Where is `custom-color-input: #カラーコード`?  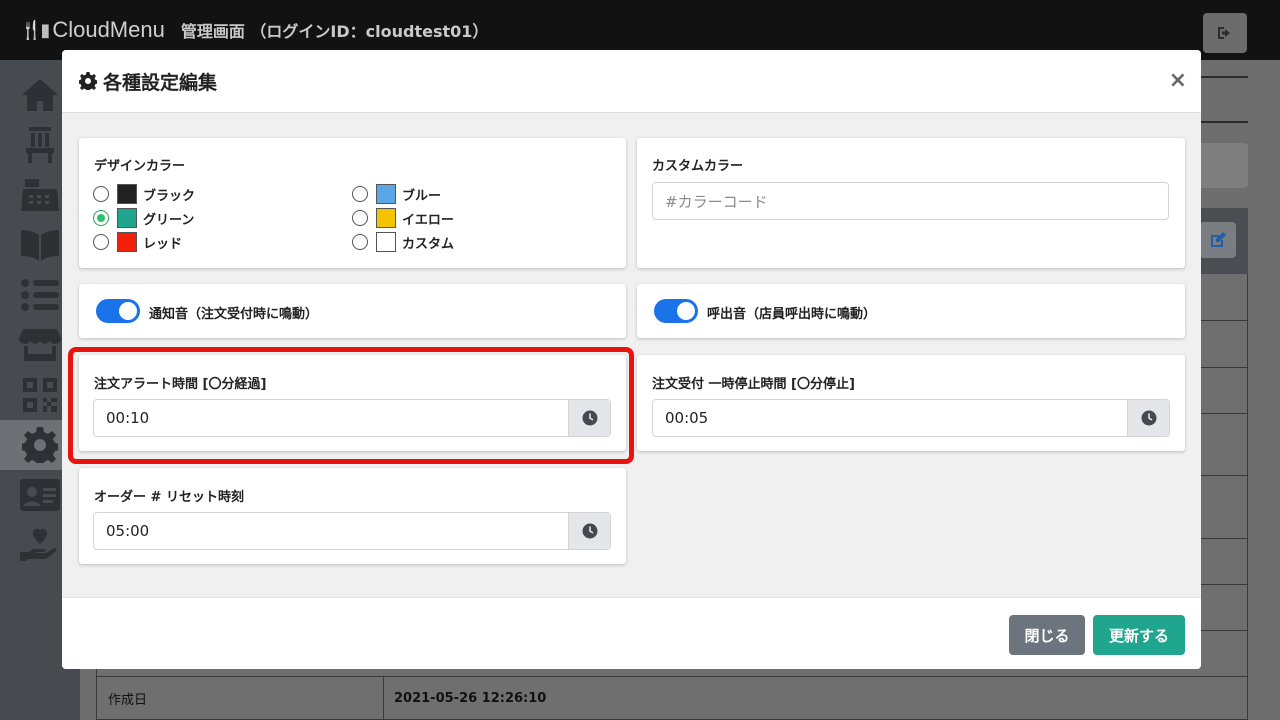
custom-color-input: #カラーコード is located at coordinates (910, 201).